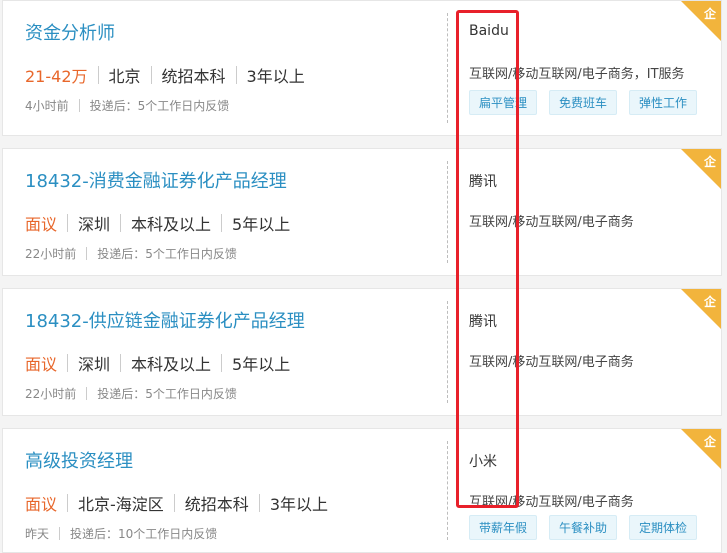 This screenshot has height=553, width=727. I want to click on city: 北京, so click(124, 76).